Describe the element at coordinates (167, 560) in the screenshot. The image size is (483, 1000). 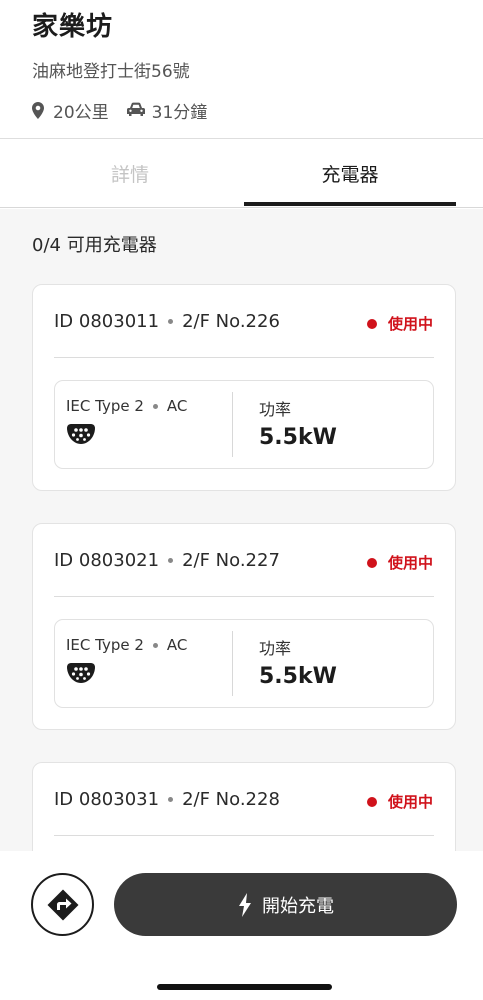
I see `charger-header: ID 0803021 2/F No.227` at that location.